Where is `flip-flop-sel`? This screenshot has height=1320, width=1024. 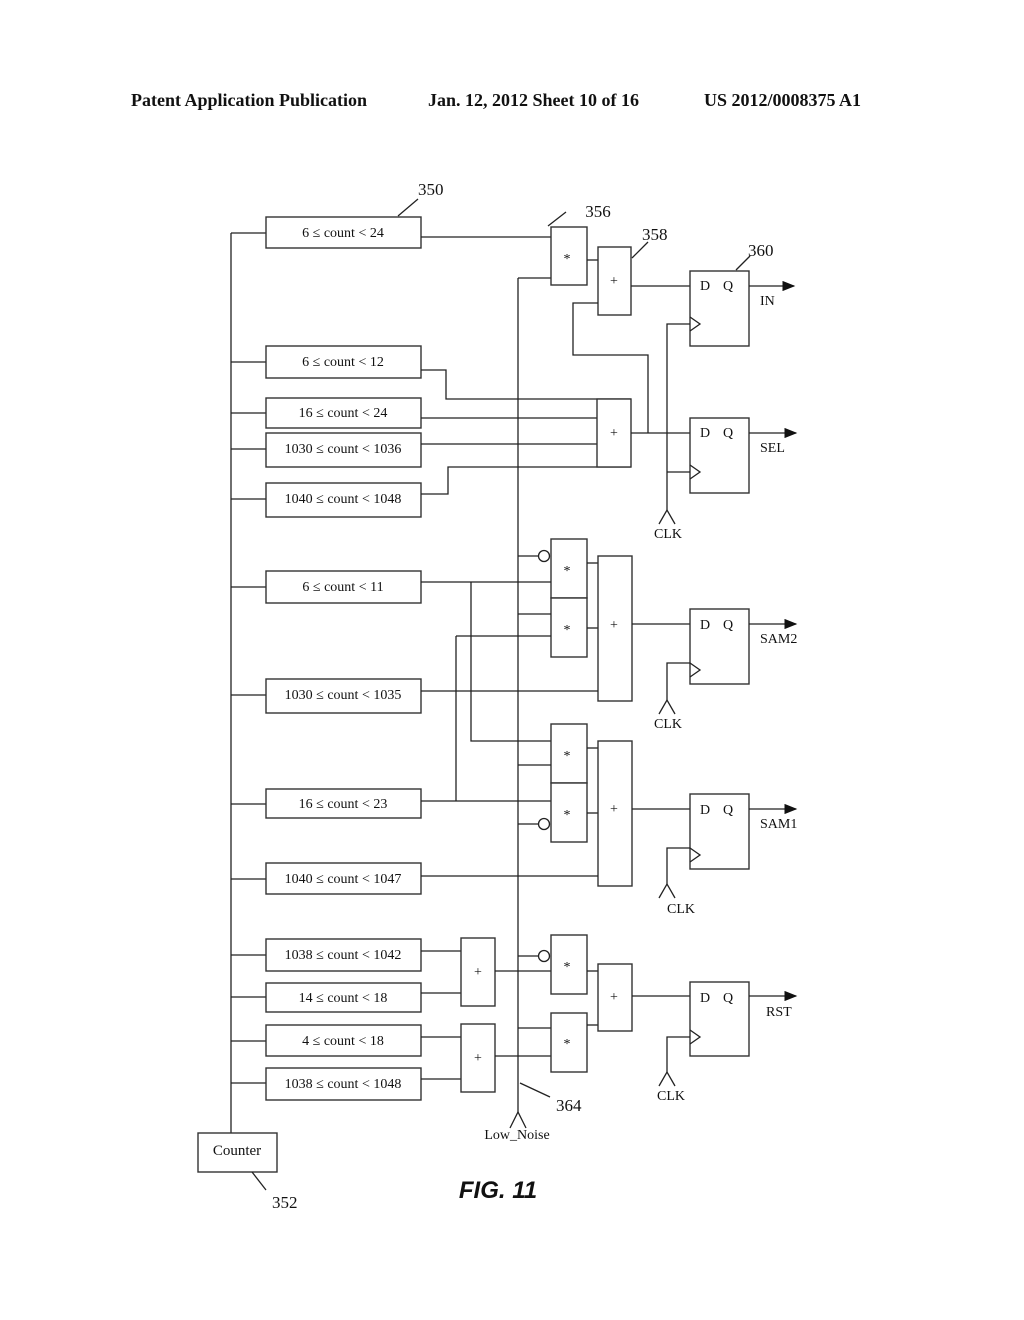 flip-flop-sel is located at coordinates (719, 455).